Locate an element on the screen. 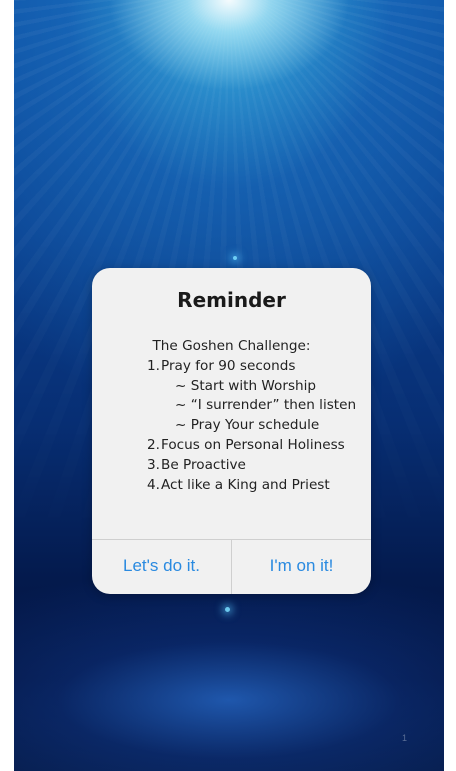 The image size is (456, 771). step-subitem: ~ Start with Worship is located at coordinates (246, 385).